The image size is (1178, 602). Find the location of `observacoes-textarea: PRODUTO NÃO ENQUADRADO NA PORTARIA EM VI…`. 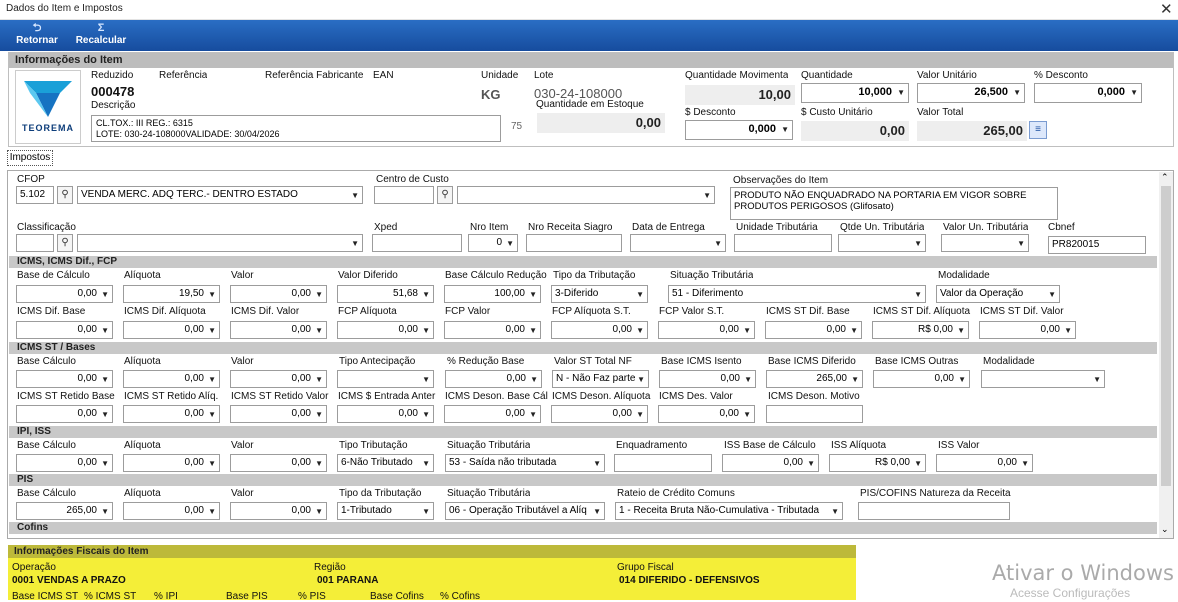

observacoes-textarea: PRODUTO NÃO ENQUADRADO NA PORTARIA EM VI… is located at coordinates (894, 203).